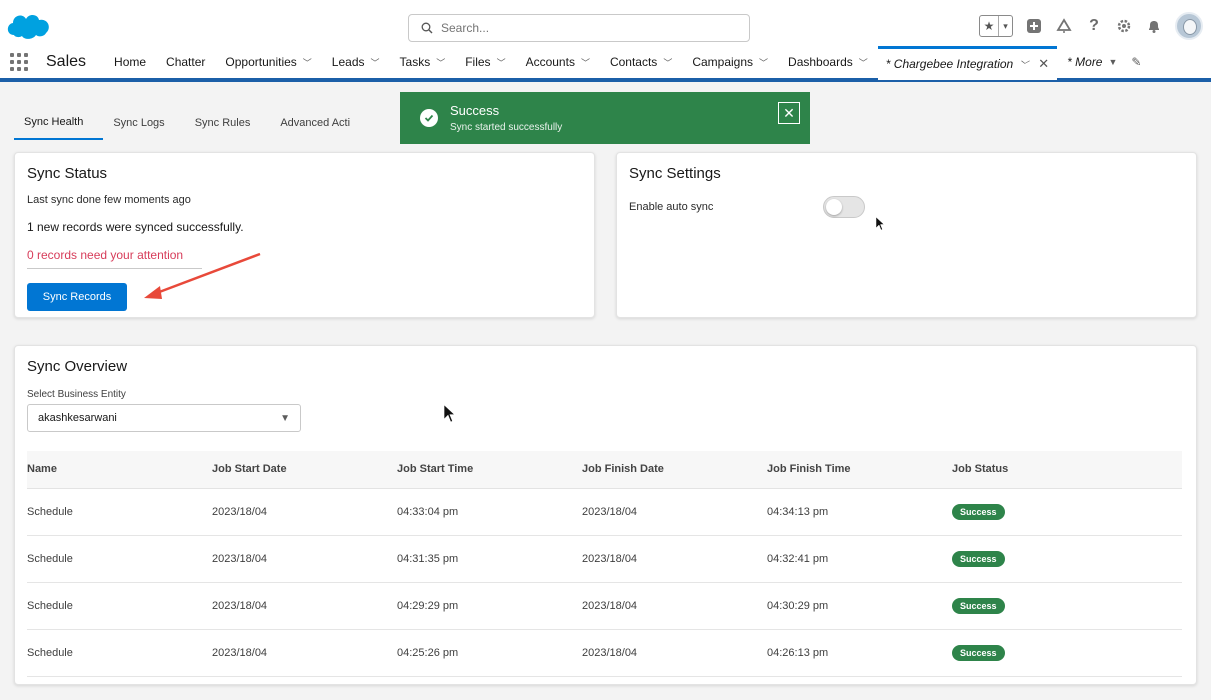 Image resolution: width=1211 pixels, height=700 pixels. I want to click on nav-item-label: Tasks, so click(415, 62).